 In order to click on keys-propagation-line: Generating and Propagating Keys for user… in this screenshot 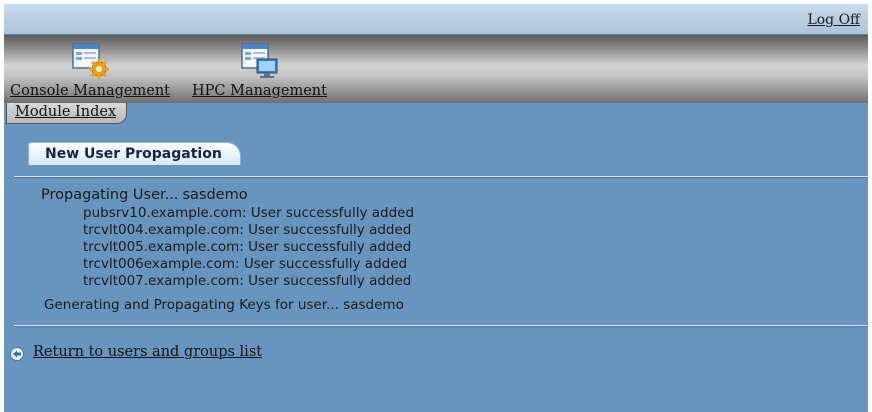, I will do `click(229, 305)`.